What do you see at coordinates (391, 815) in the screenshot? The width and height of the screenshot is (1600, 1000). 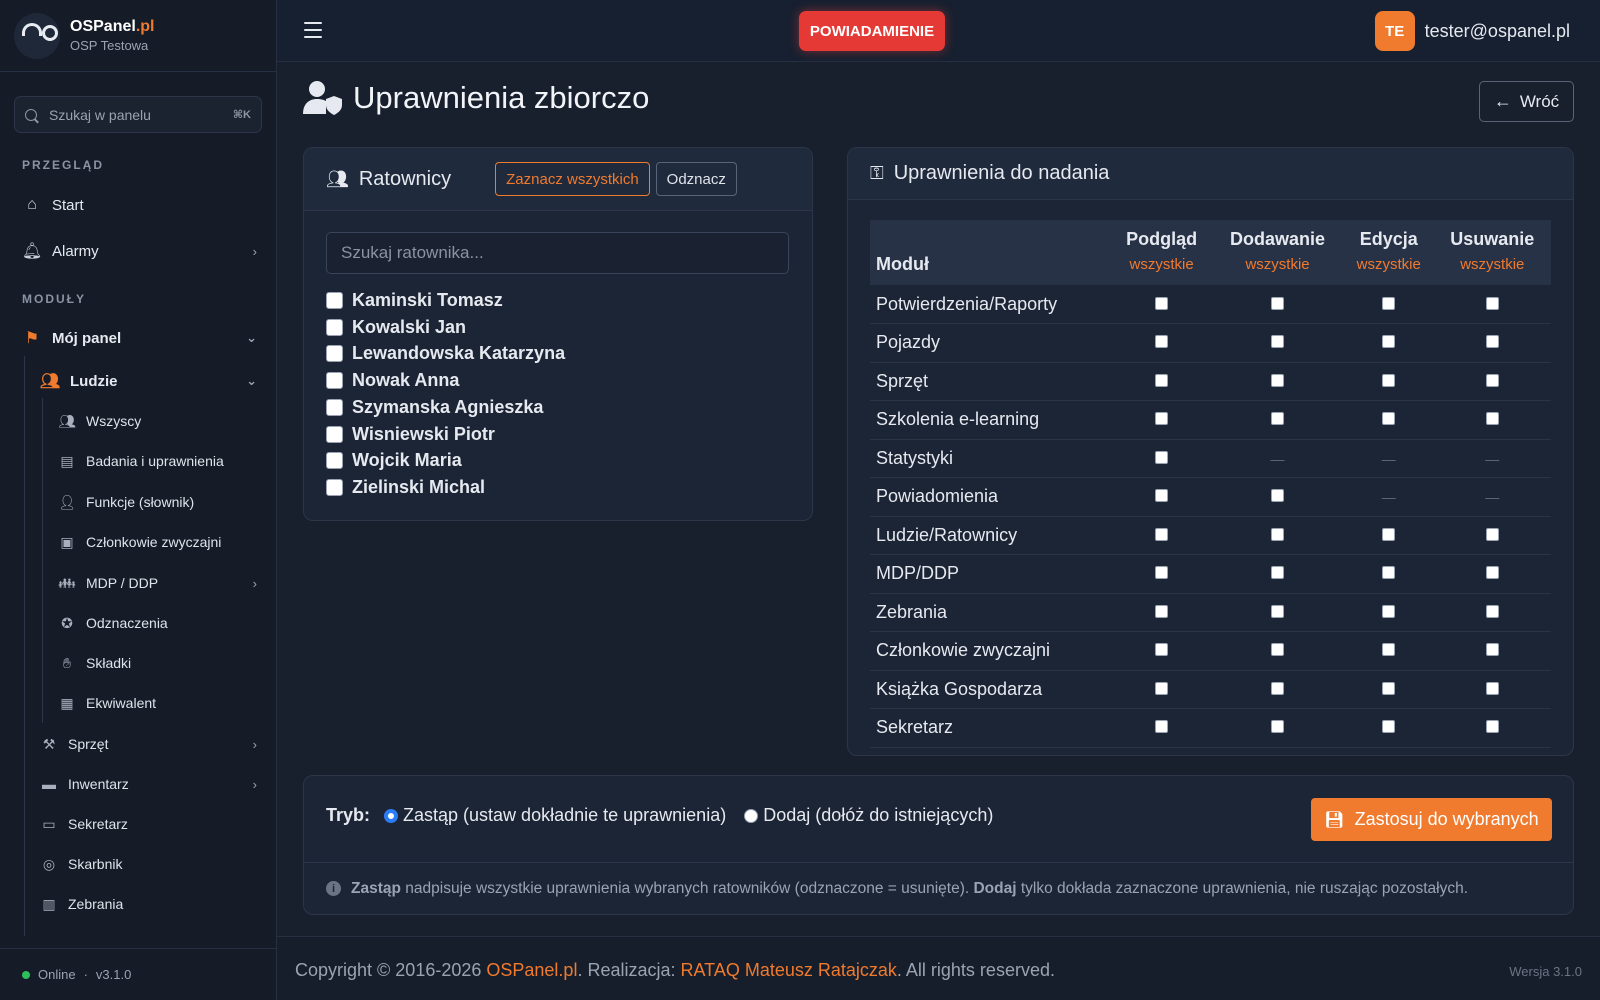 I see `mode-replace-radio` at bounding box center [391, 815].